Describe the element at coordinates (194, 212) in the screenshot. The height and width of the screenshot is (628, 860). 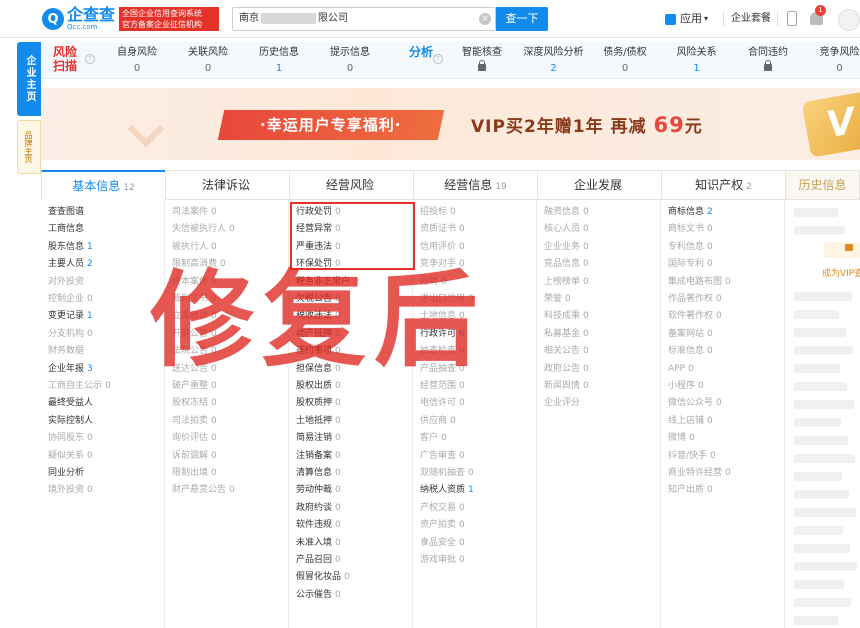
I see `list-item: 司法案件 0` at that location.